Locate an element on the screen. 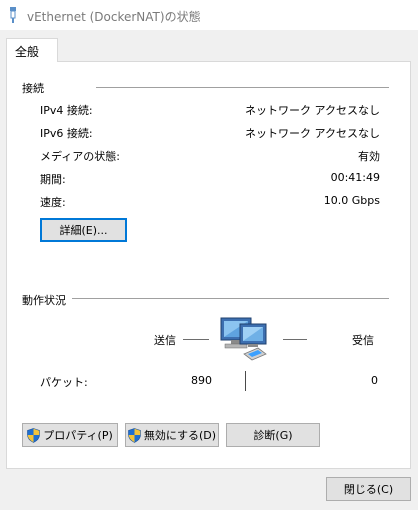 The height and width of the screenshot is (510, 418). network-adapter-icon is located at coordinates (13, 15).